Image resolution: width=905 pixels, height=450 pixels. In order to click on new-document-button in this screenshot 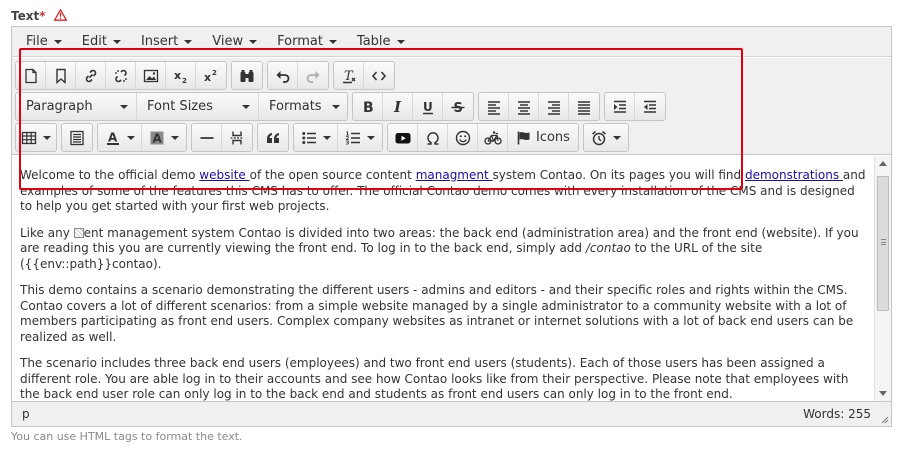, I will do `click(31, 75)`.